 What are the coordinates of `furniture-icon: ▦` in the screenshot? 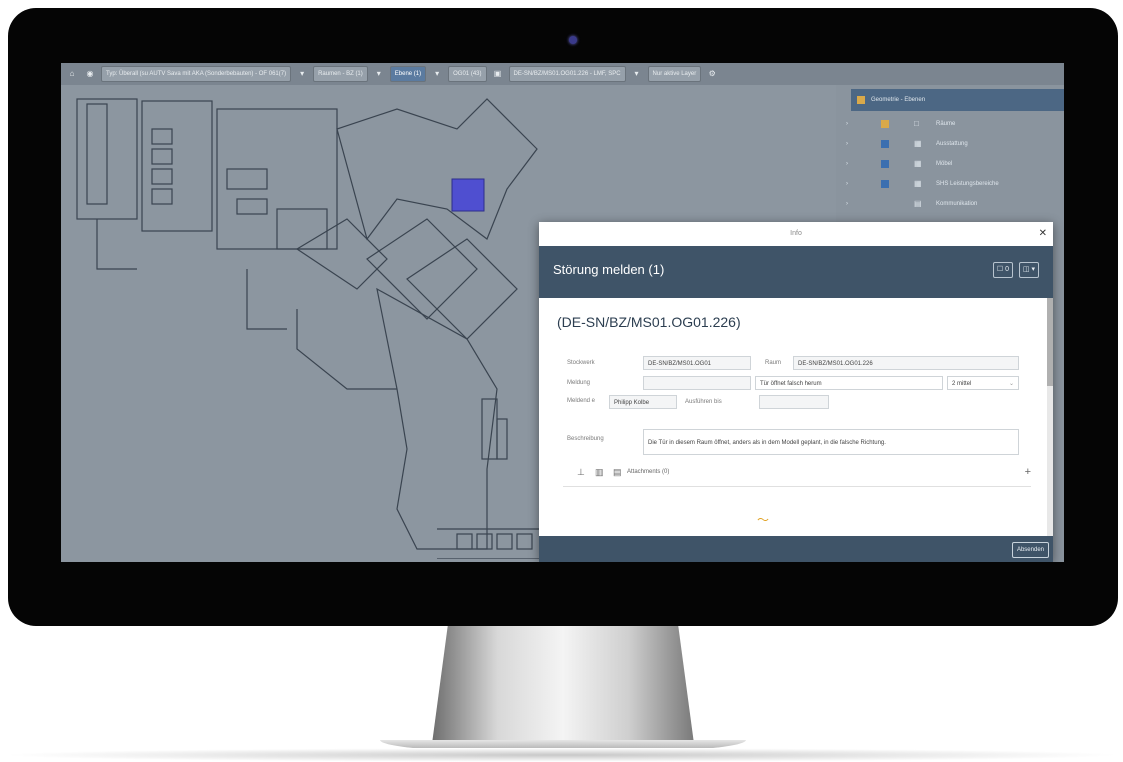 It's located at (918, 163).